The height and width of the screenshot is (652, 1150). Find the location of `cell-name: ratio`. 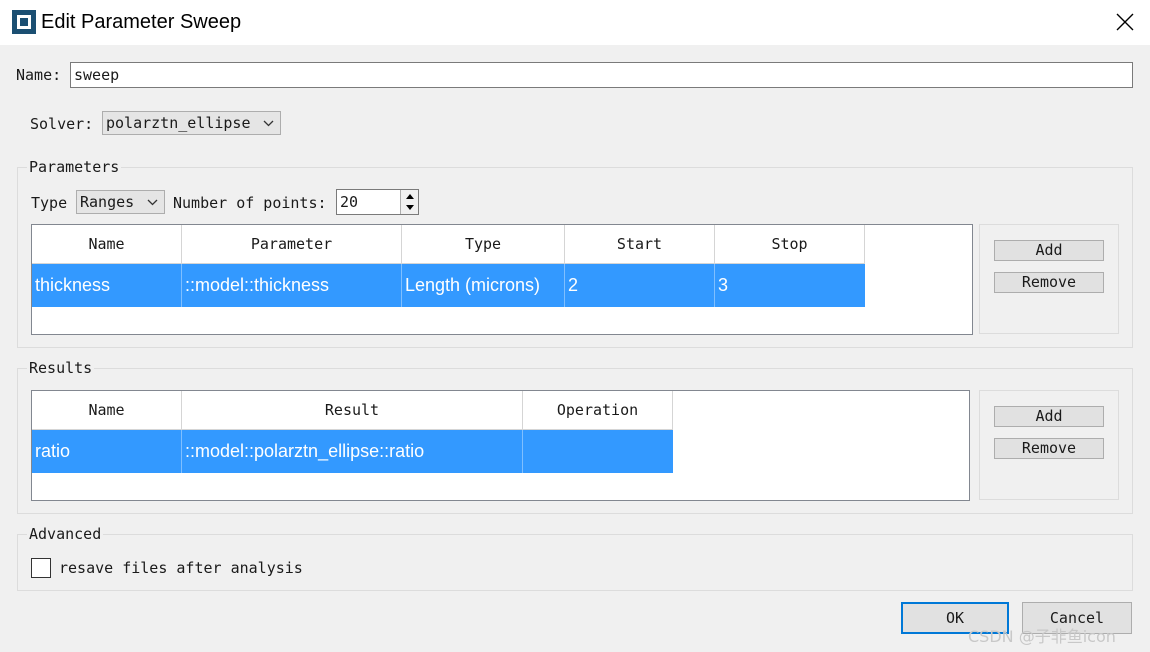

cell-name: ratio is located at coordinates (107, 451).